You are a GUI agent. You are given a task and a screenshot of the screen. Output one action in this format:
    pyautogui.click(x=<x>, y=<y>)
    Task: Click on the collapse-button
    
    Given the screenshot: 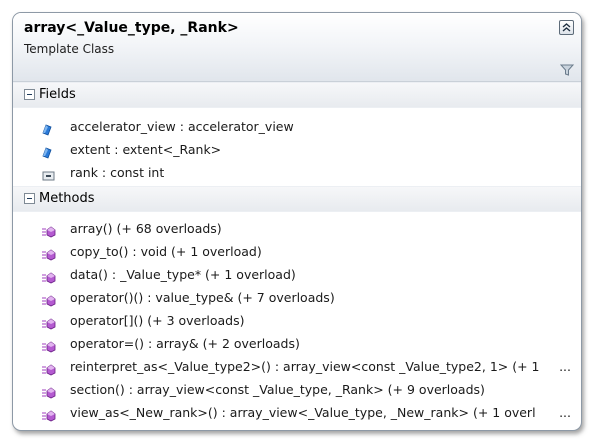 What is the action you would take?
    pyautogui.click(x=566, y=27)
    